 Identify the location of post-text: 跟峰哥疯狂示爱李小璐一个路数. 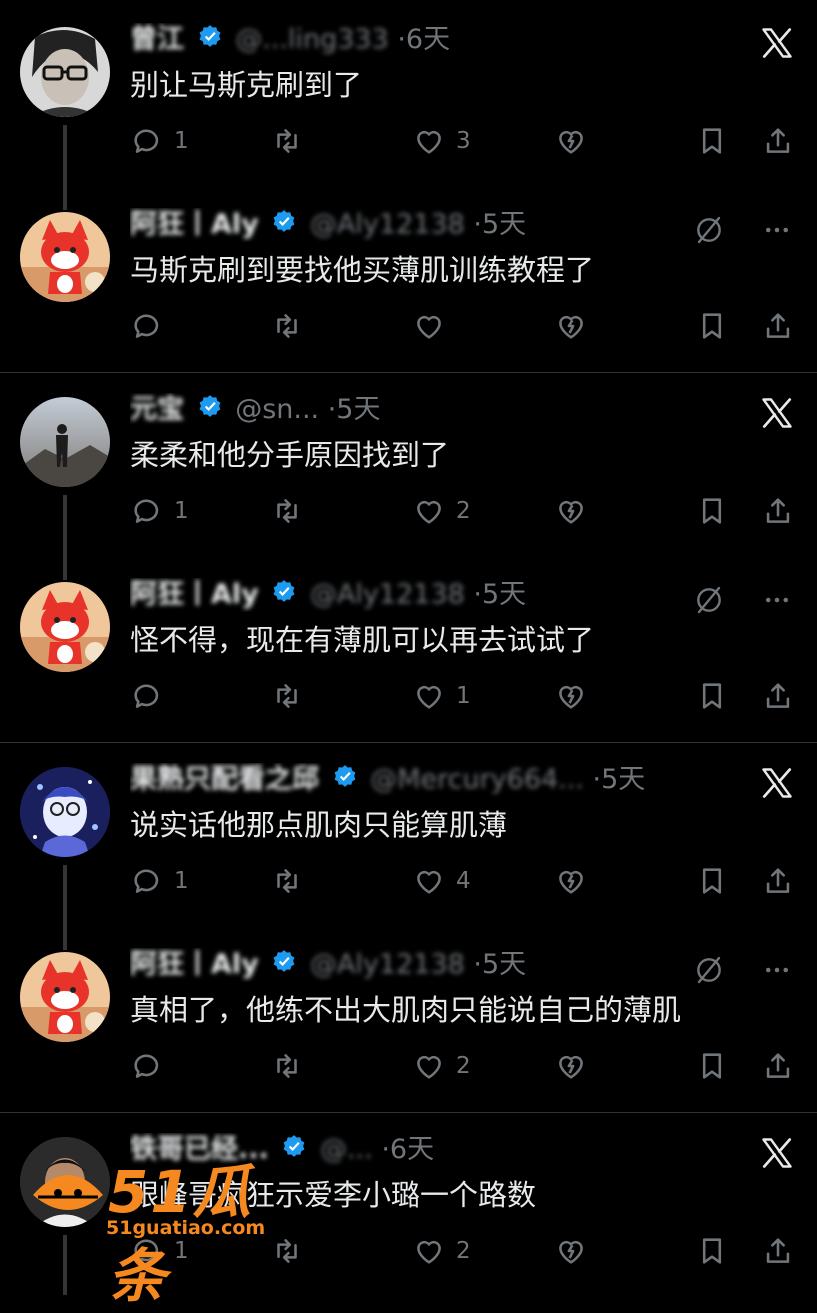
(333, 1195).